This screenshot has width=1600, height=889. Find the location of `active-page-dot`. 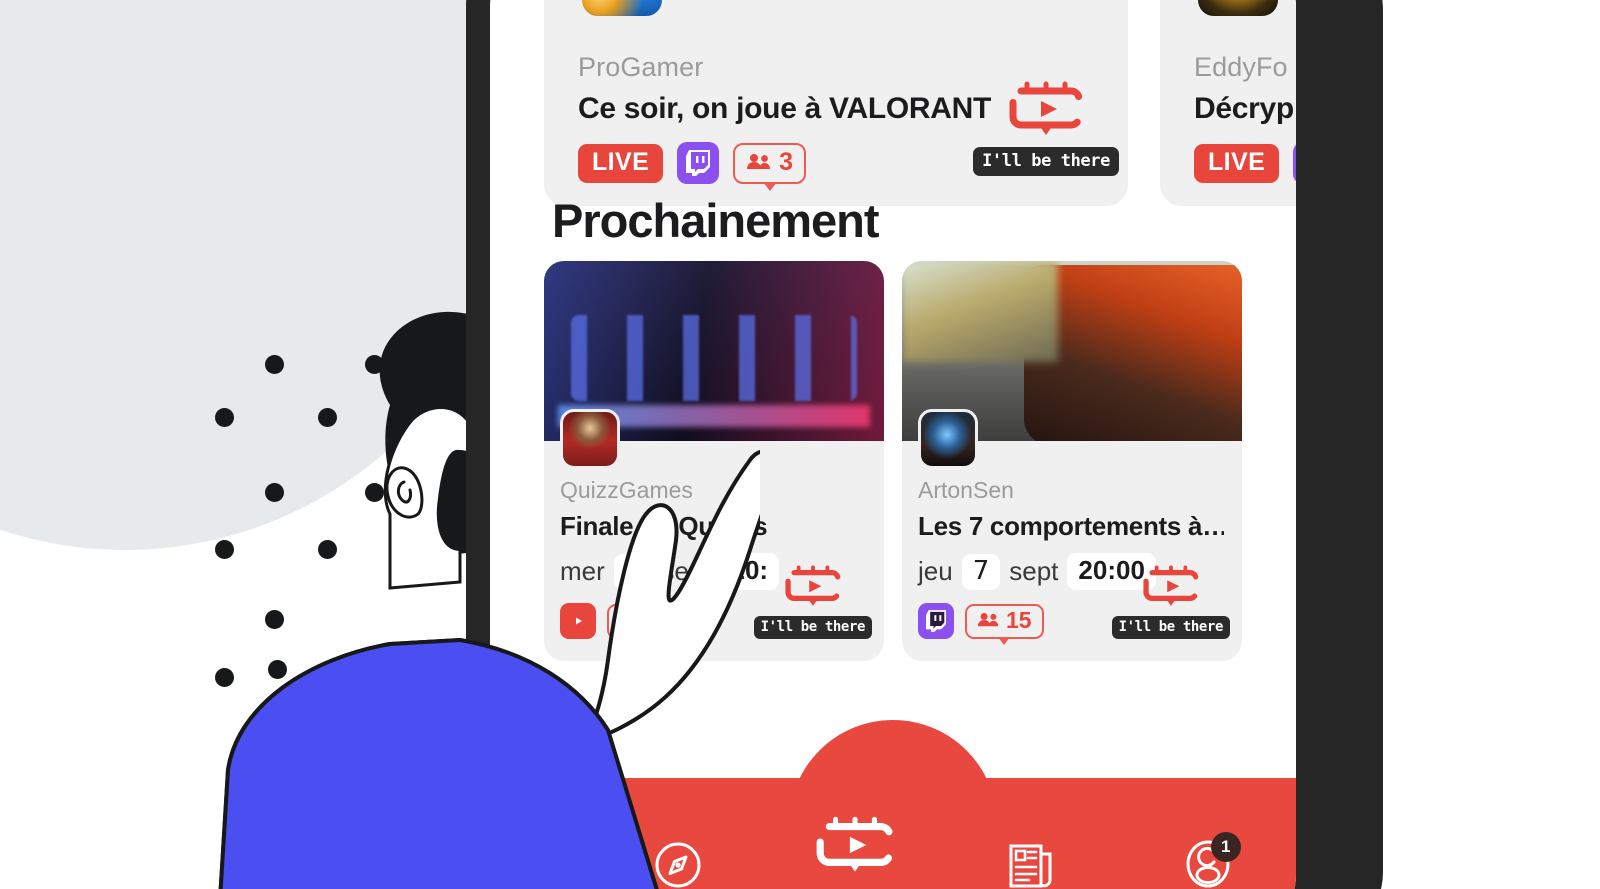

active-page-dot is located at coordinates (540, 884).